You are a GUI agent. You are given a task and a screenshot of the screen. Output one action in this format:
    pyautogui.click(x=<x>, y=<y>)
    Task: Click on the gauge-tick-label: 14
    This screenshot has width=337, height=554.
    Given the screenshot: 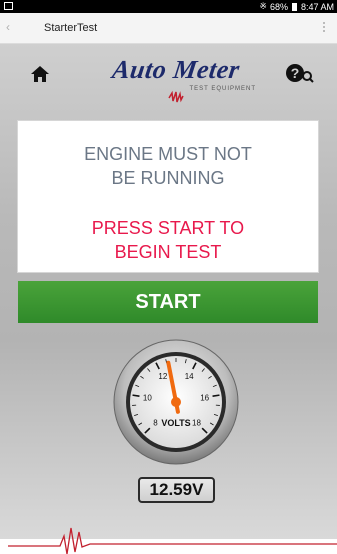 What is the action you would take?
    pyautogui.click(x=189, y=376)
    